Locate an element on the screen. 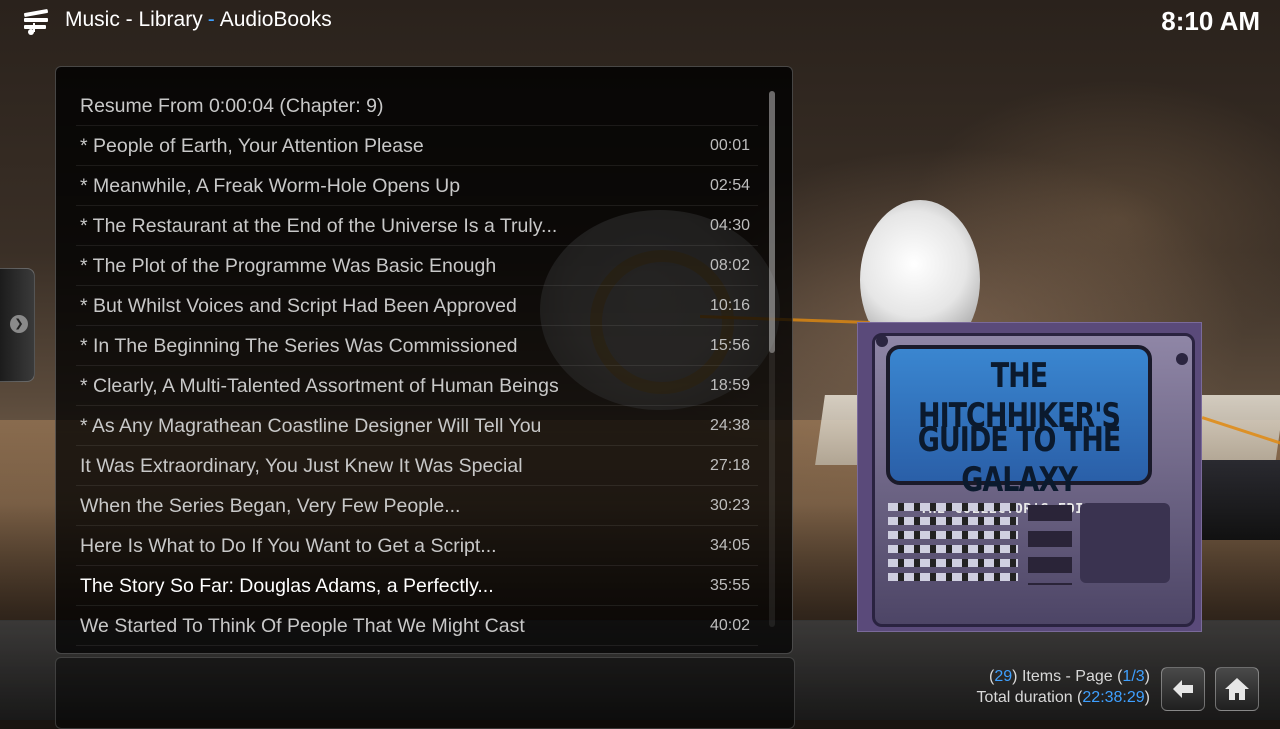  chapter-time: 18:59 is located at coordinates (729, 385).